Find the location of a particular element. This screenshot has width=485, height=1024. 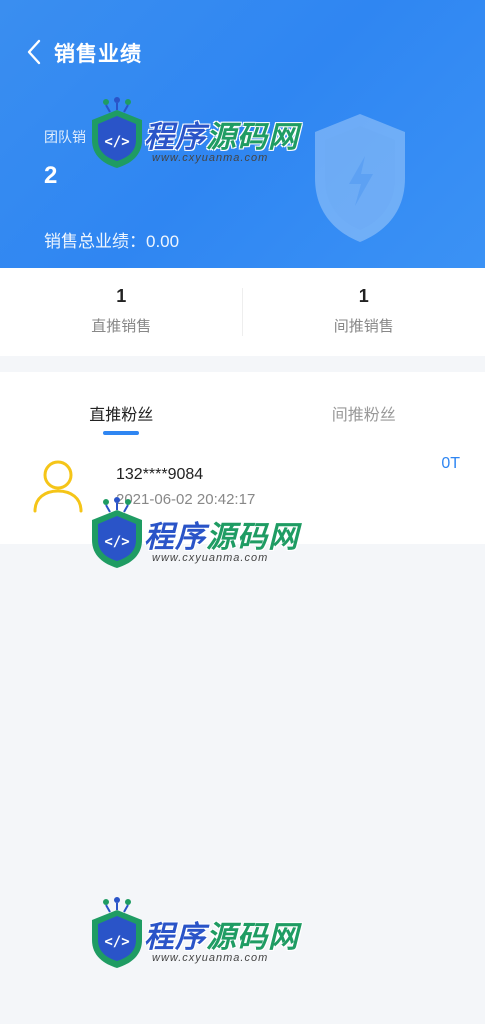

tab-bar: 直推粉丝 间推粉丝 is located at coordinates (242, 405).